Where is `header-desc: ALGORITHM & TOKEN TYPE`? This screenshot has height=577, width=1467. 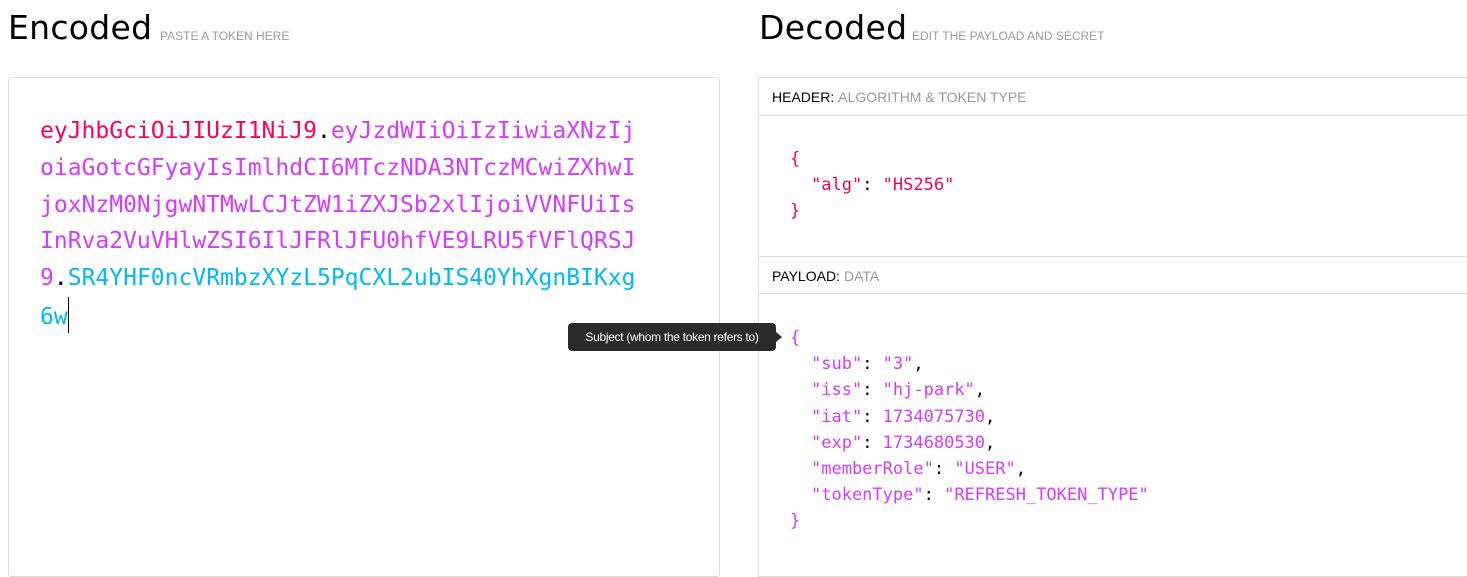 header-desc: ALGORITHM & TOKEN TYPE is located at coordinates (932, 97).